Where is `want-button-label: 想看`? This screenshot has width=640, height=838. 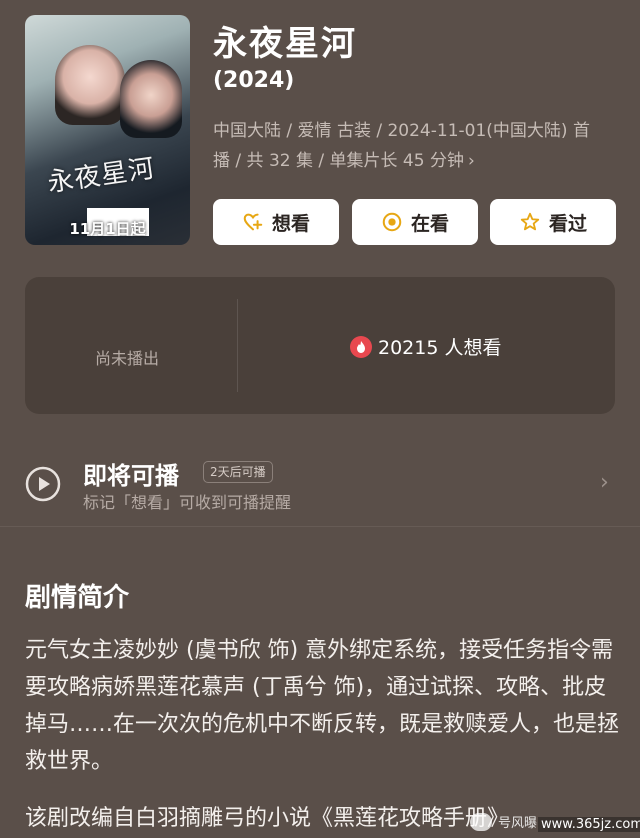
want-button-label: 想看 is located at coordinates (290, 223).